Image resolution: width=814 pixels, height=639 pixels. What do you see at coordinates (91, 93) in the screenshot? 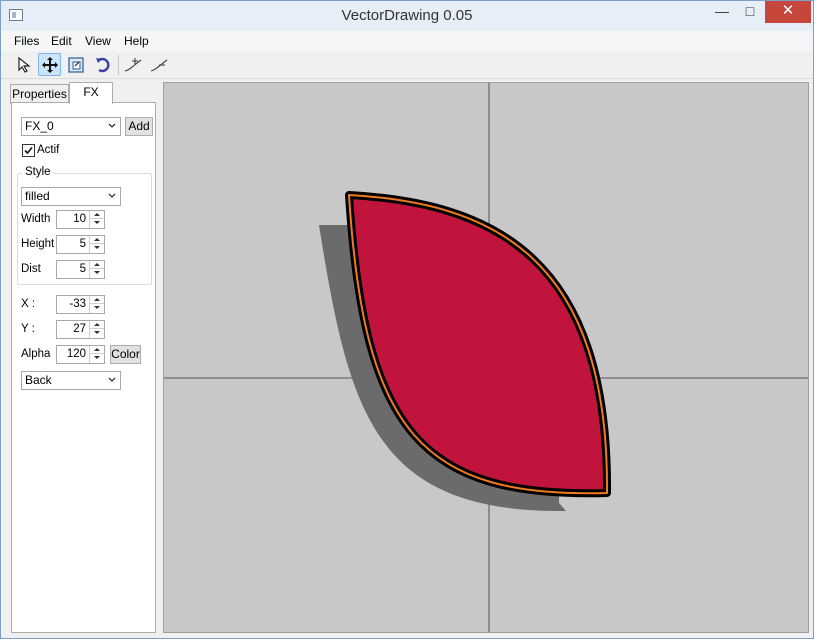
I see `tab-fx: FX` at bounding box center [91, 93].